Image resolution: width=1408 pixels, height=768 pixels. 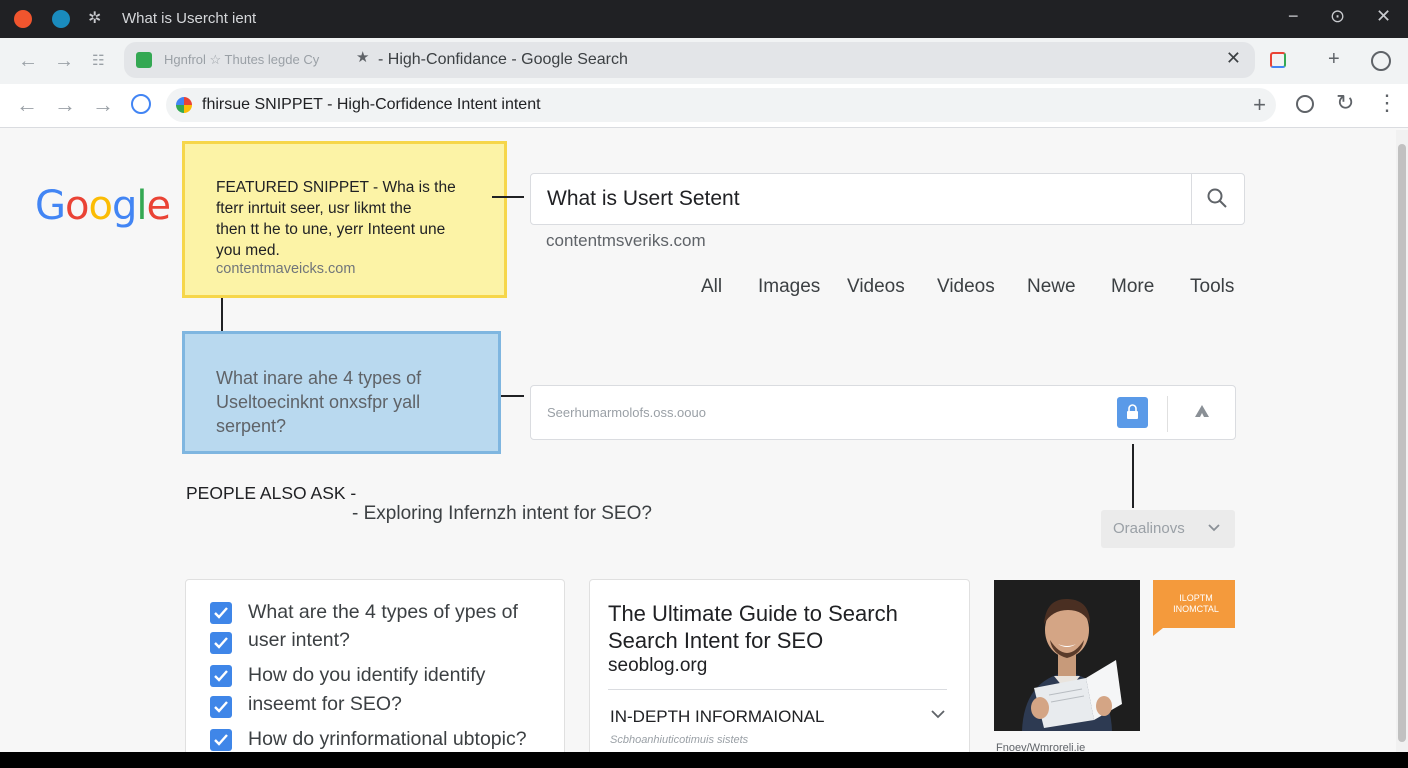 What do you see at coordinates (1293, 16) in the screenshot?
I see `minimize-icon: −` at bounding box center [1293, 16].